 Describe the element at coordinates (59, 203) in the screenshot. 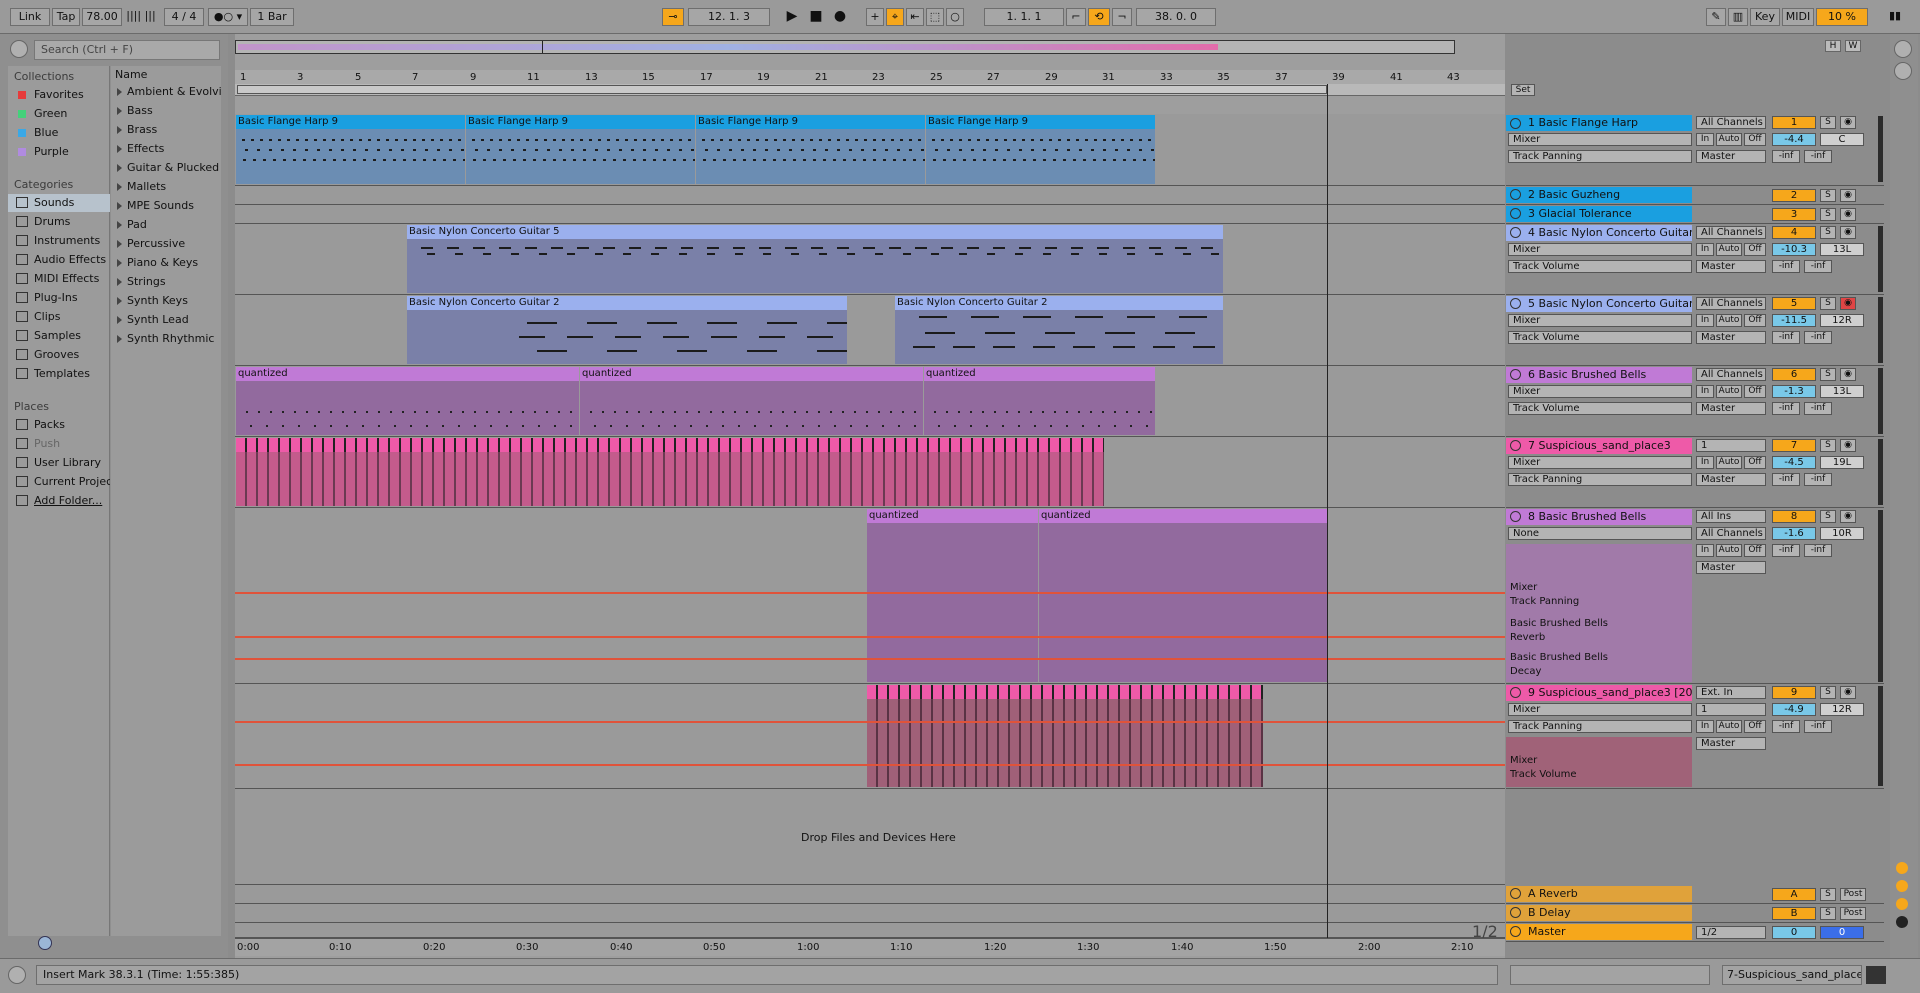

I see `category-sounds: Sounds` at that location.